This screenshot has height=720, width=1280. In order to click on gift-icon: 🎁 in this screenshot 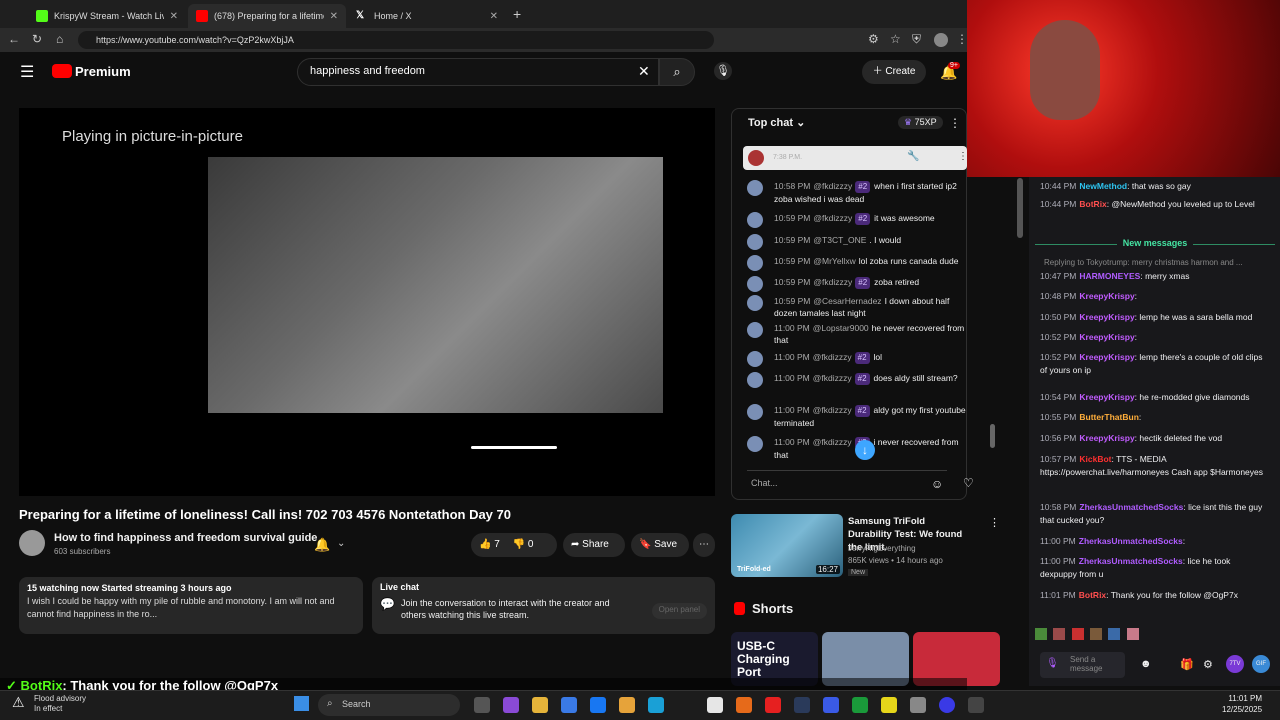, I will do `click(1187, 664)`.